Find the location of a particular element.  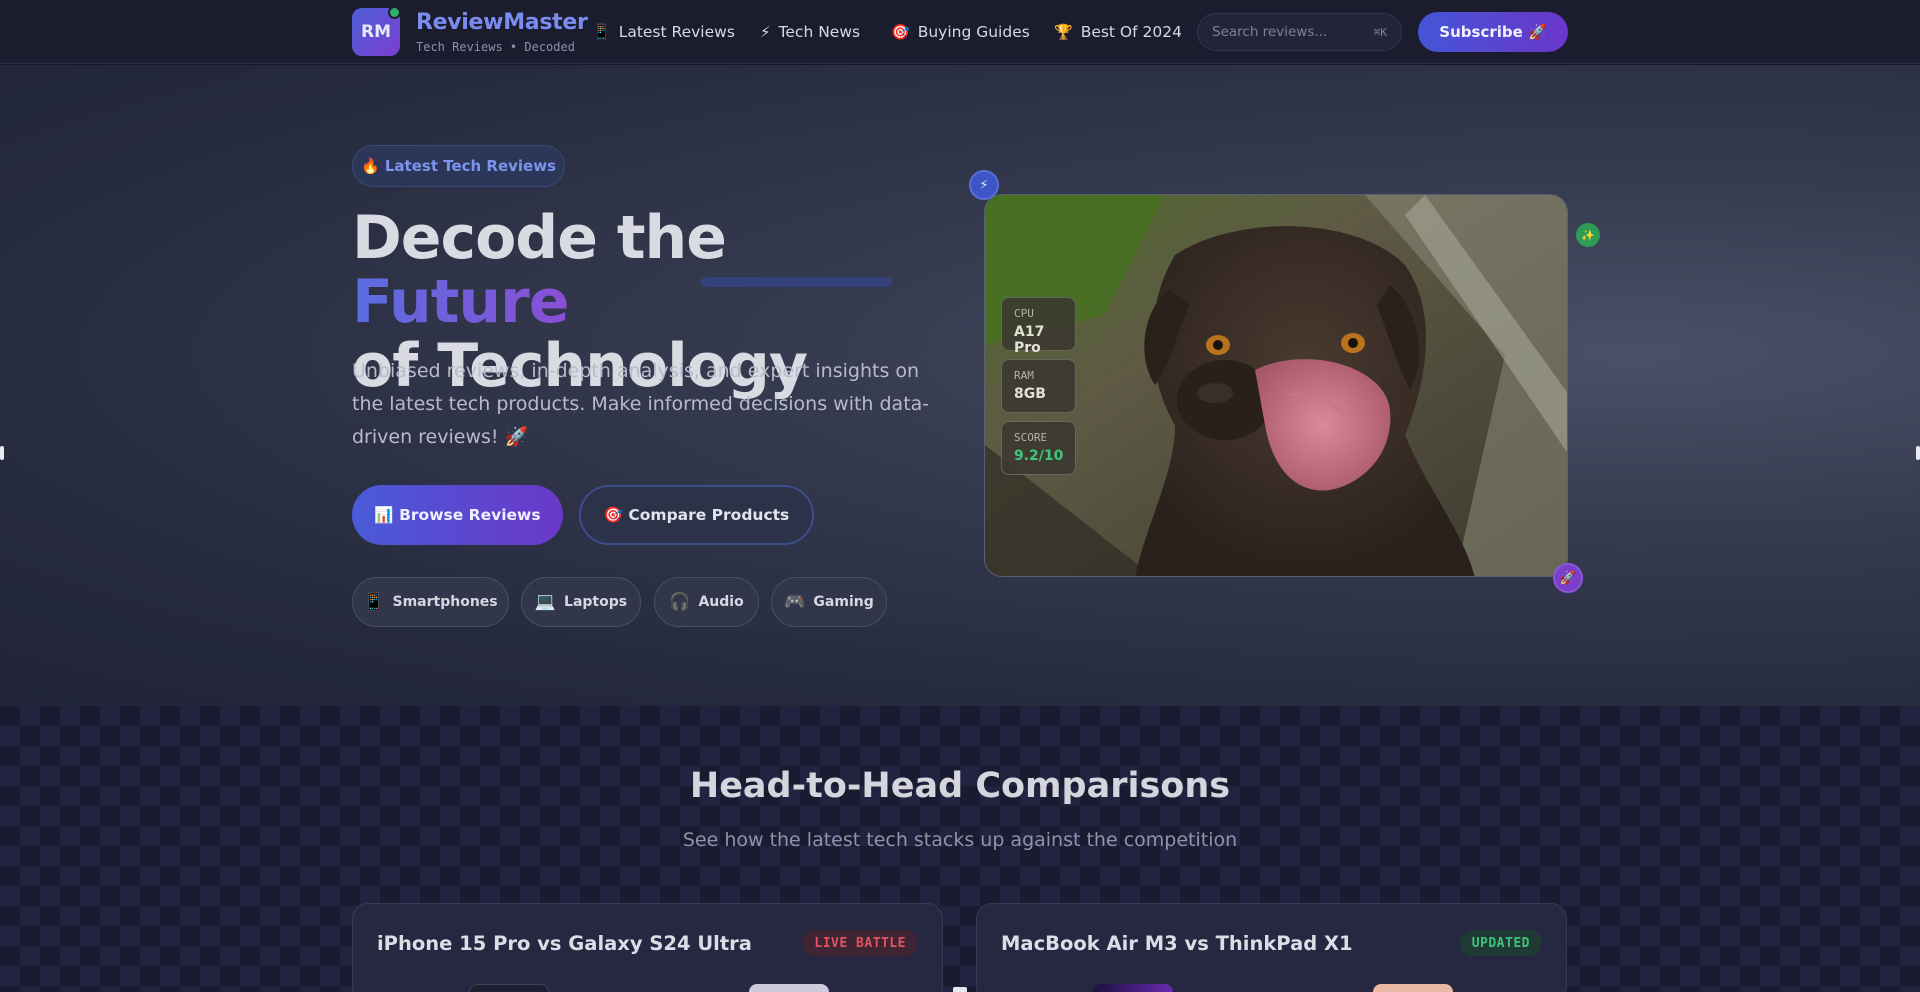

spec-card-ram: RAM 8GB is located at coordinates (1038, 386).